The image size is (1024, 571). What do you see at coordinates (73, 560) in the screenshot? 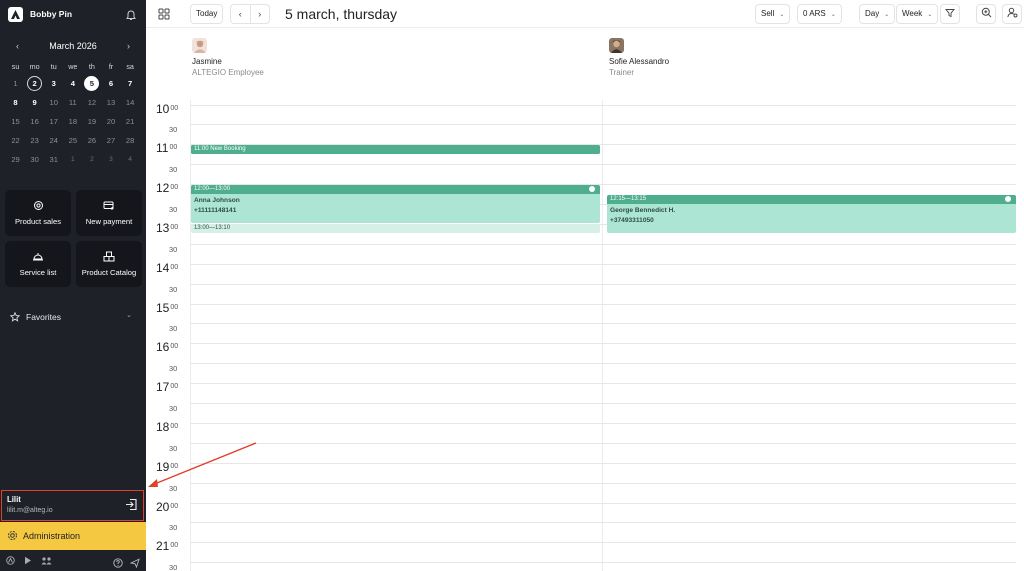
I see `sidebar-footer` at bounding box center [73, 560].